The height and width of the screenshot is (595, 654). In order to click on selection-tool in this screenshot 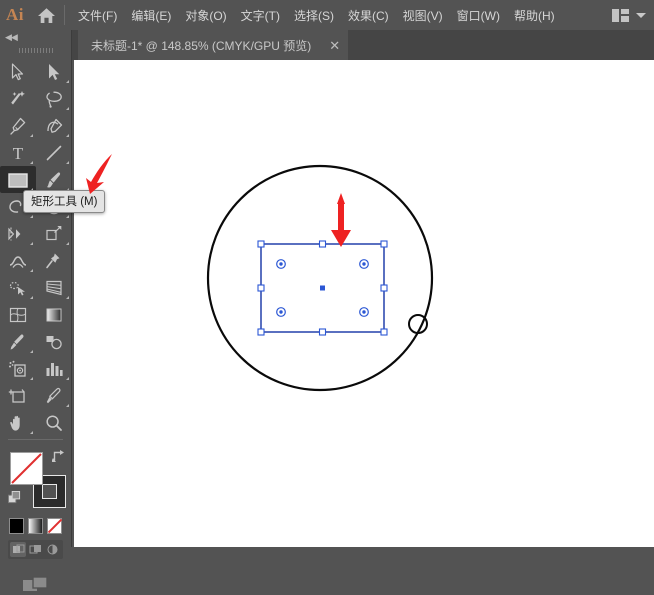, I will do `click(18, 71)`.